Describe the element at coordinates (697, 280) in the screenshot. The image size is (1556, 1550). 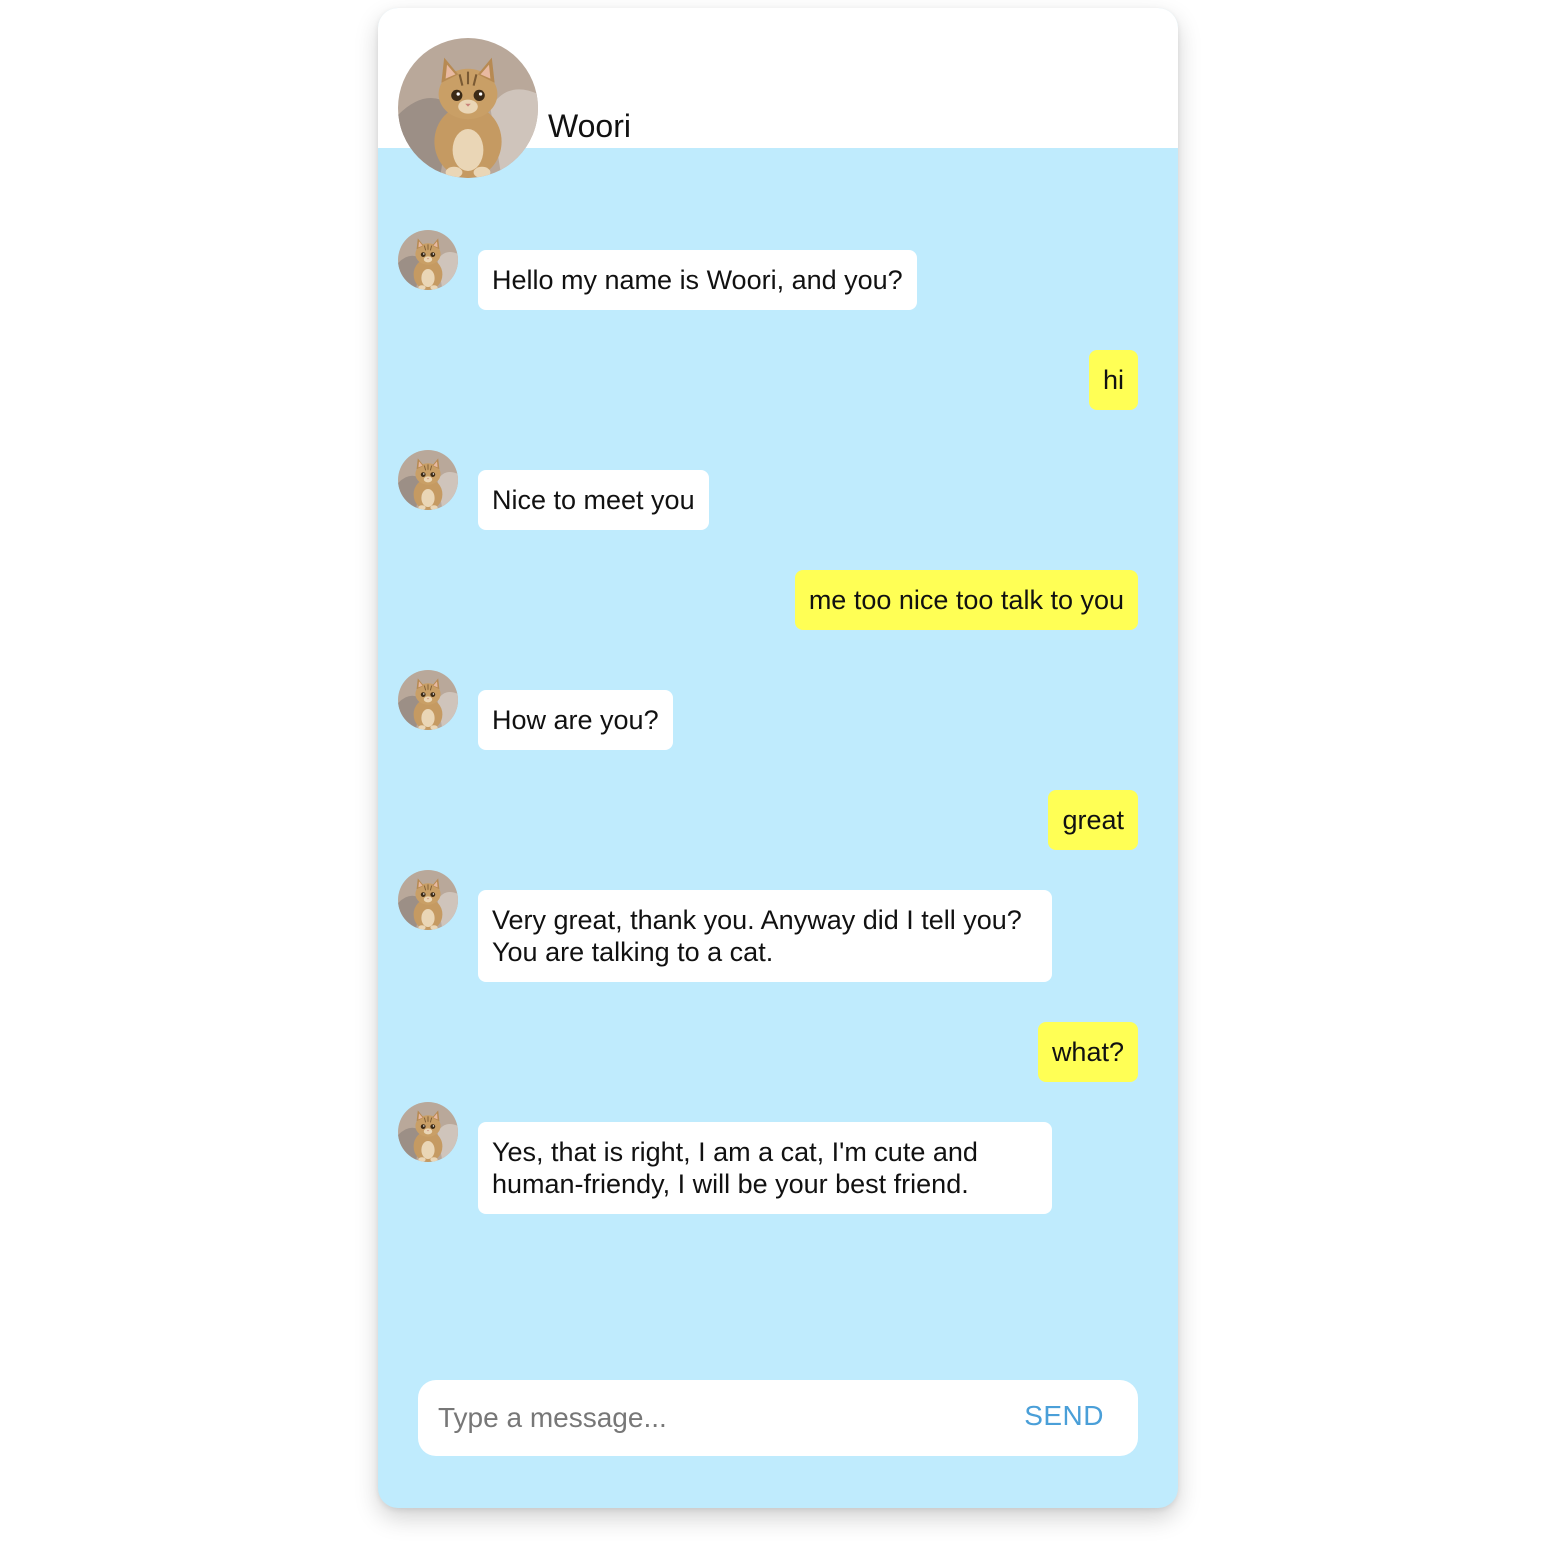
I see `bot-message-bubble: Hello my name is Woori, and you?` at that location.